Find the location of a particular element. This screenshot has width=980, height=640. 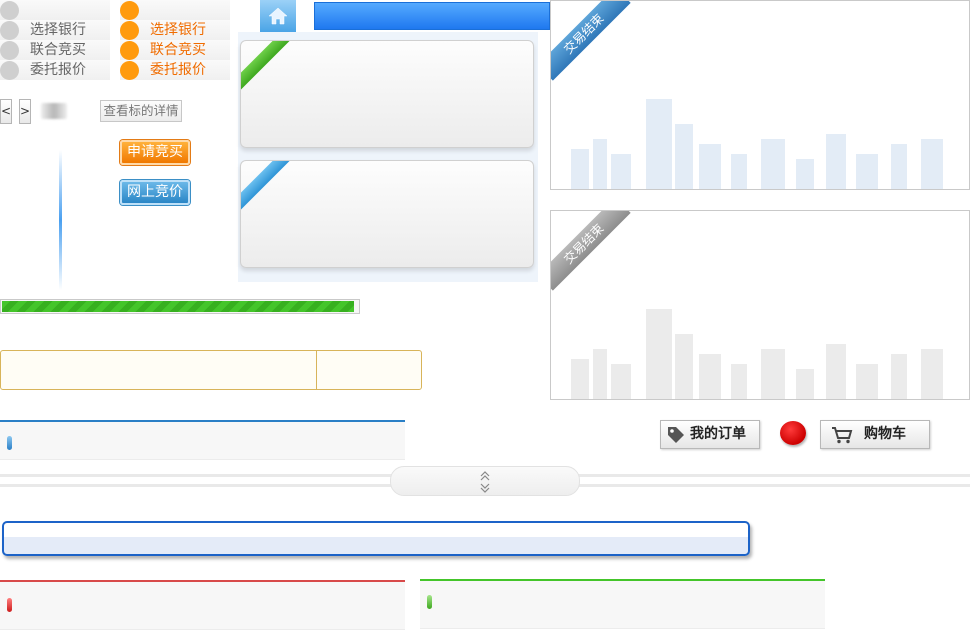

bid-input-separator is located at coordinates (316, 370).